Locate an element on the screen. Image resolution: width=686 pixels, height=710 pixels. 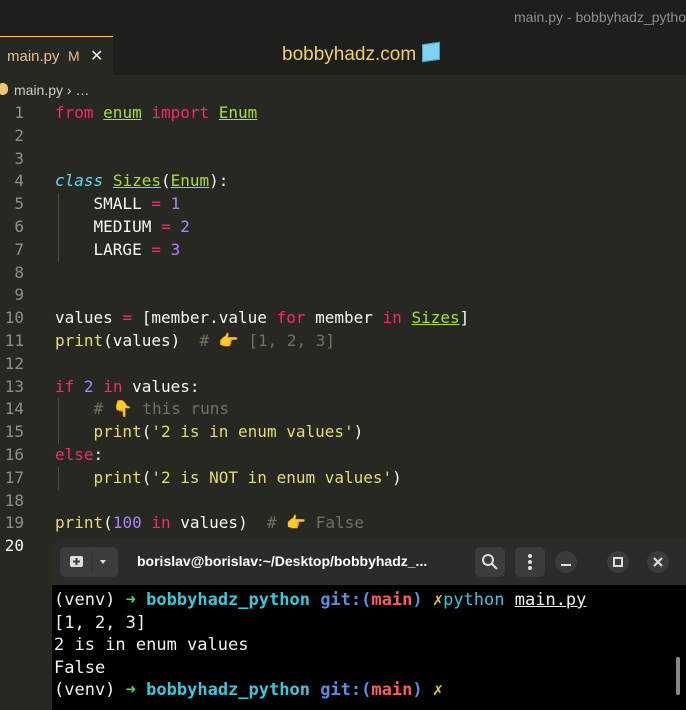
line-number: 12 is located at coordinates (14, 363).